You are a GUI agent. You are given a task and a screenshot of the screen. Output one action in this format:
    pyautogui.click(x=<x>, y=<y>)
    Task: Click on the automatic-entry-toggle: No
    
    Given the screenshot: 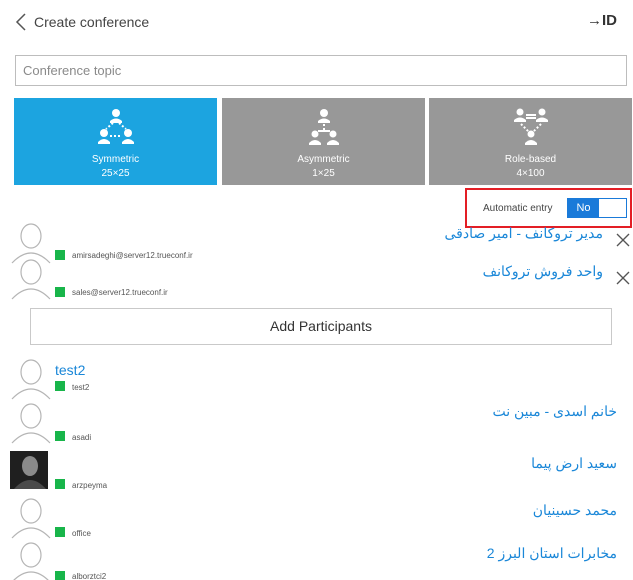 What is the action you would take?
    pyautogui.click(x=597, y=208)
    